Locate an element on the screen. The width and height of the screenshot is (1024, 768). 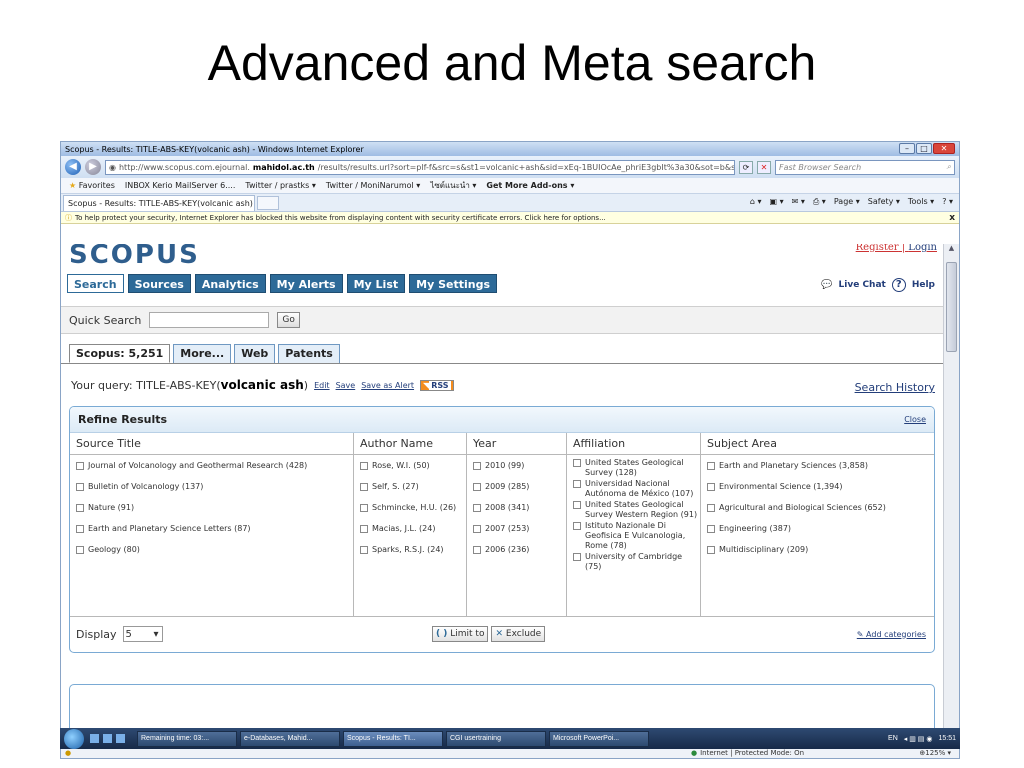
search-icon: ⌕ is located at coordinates (949, 167).